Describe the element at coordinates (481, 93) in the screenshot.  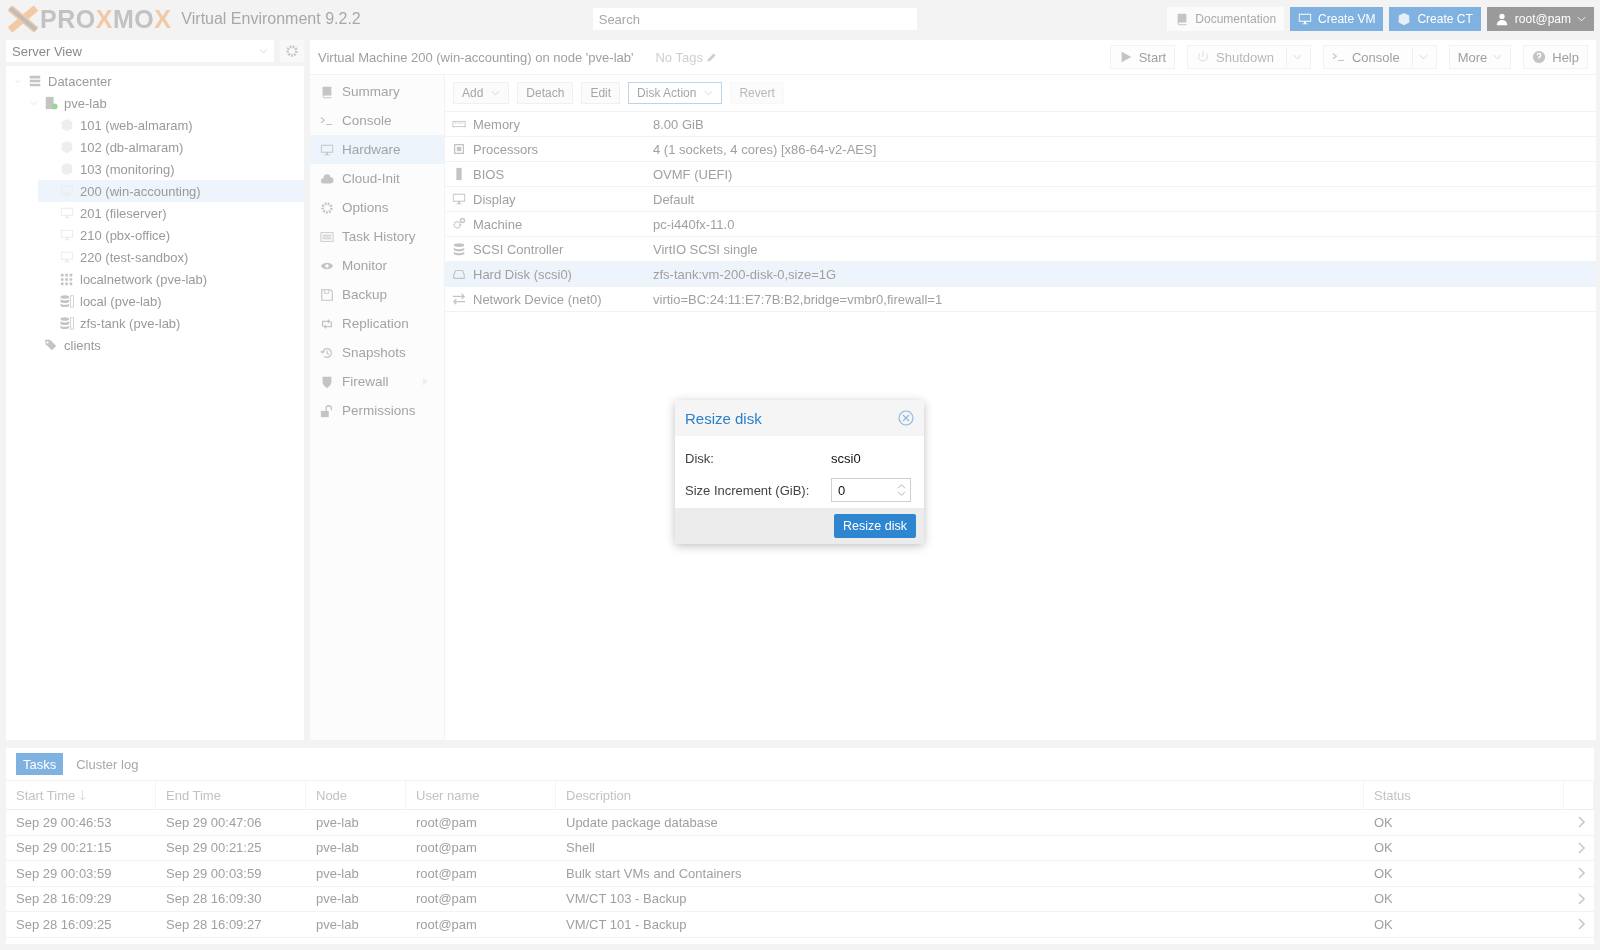
I see `toolbar-button: Add` at that location.